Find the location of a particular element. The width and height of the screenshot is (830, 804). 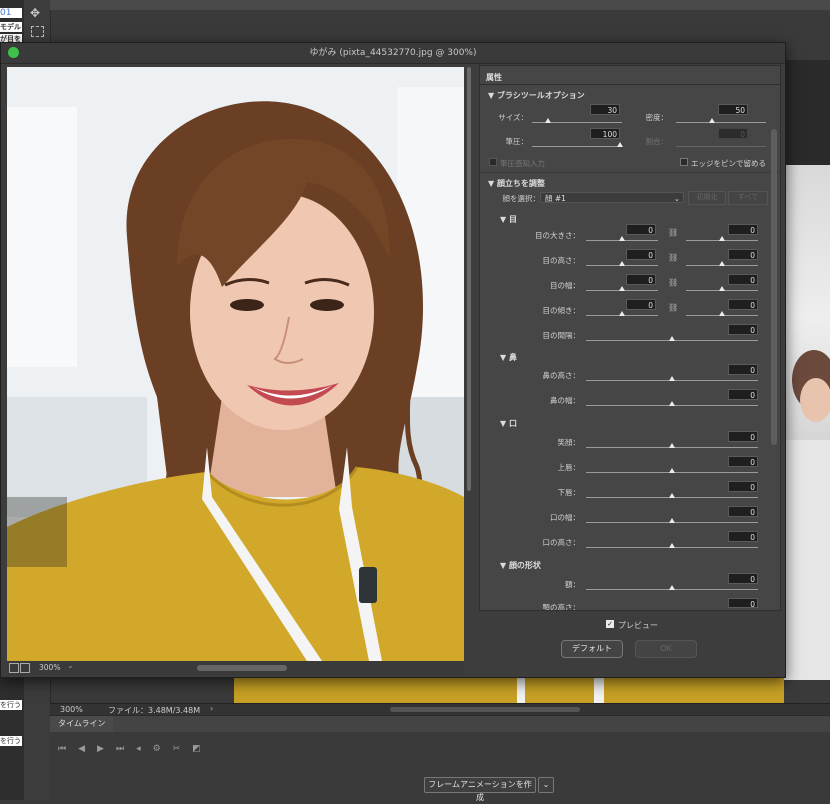

background-document-image is located at coordinates (509, 689).